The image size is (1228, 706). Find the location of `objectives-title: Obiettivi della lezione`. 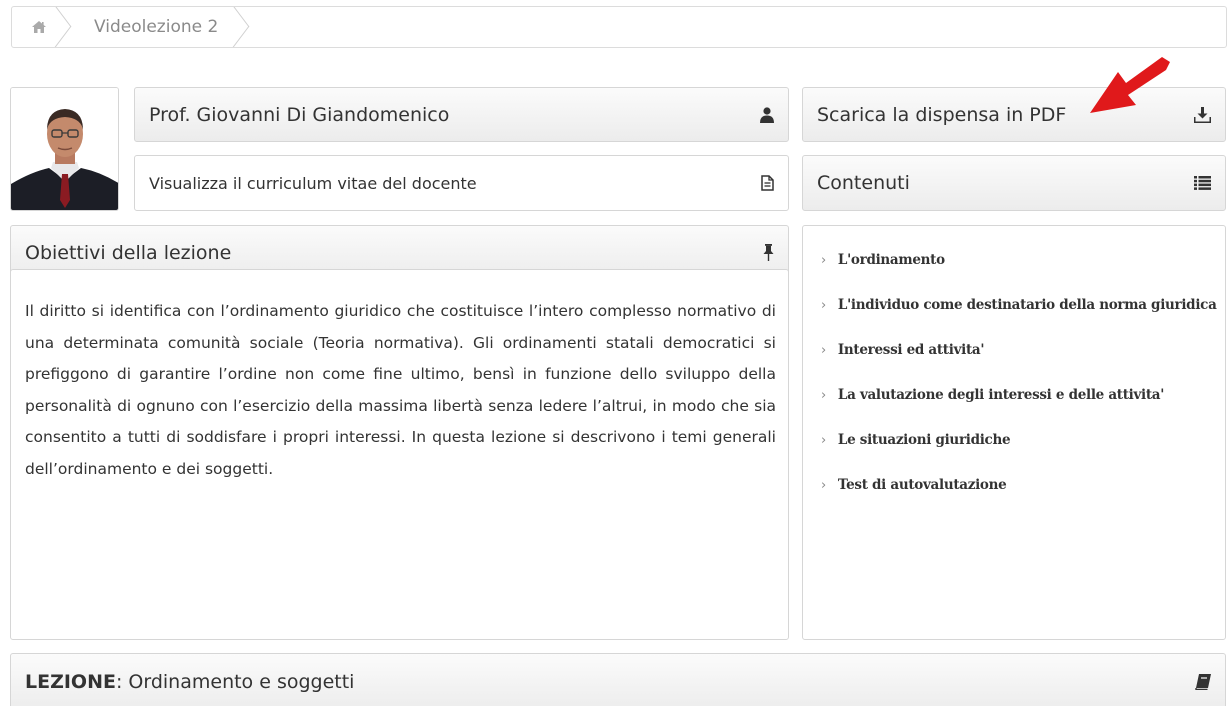

objectives-title: Obiettivi della lezione is located at coordinates (128, 252).